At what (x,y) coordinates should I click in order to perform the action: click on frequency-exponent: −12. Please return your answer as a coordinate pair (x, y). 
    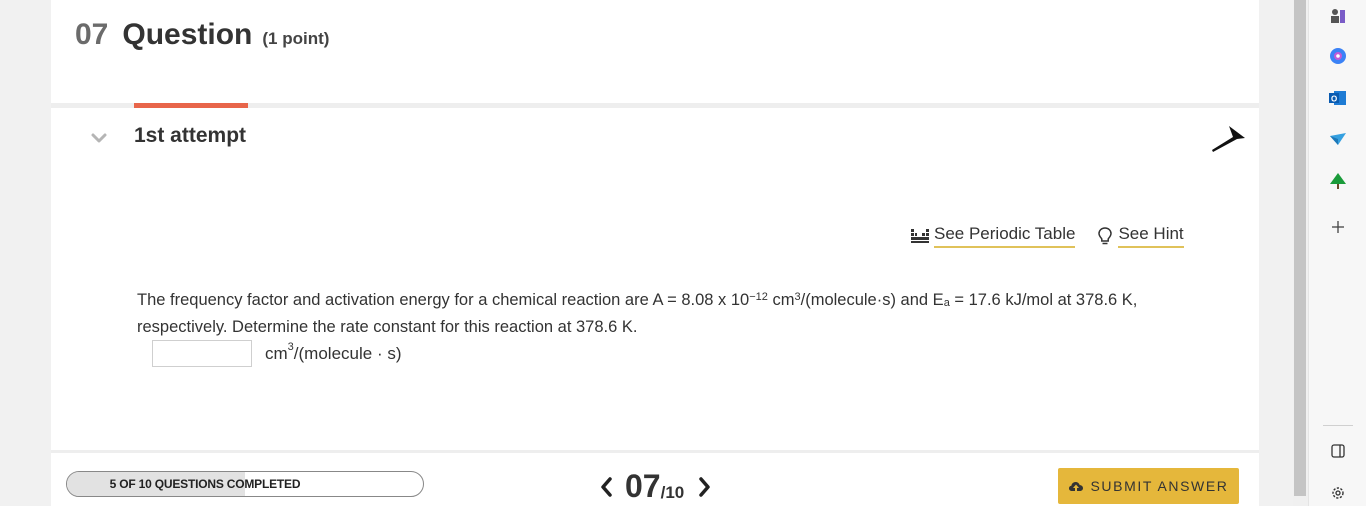
    Looking at the image, I should click on (758, 297).